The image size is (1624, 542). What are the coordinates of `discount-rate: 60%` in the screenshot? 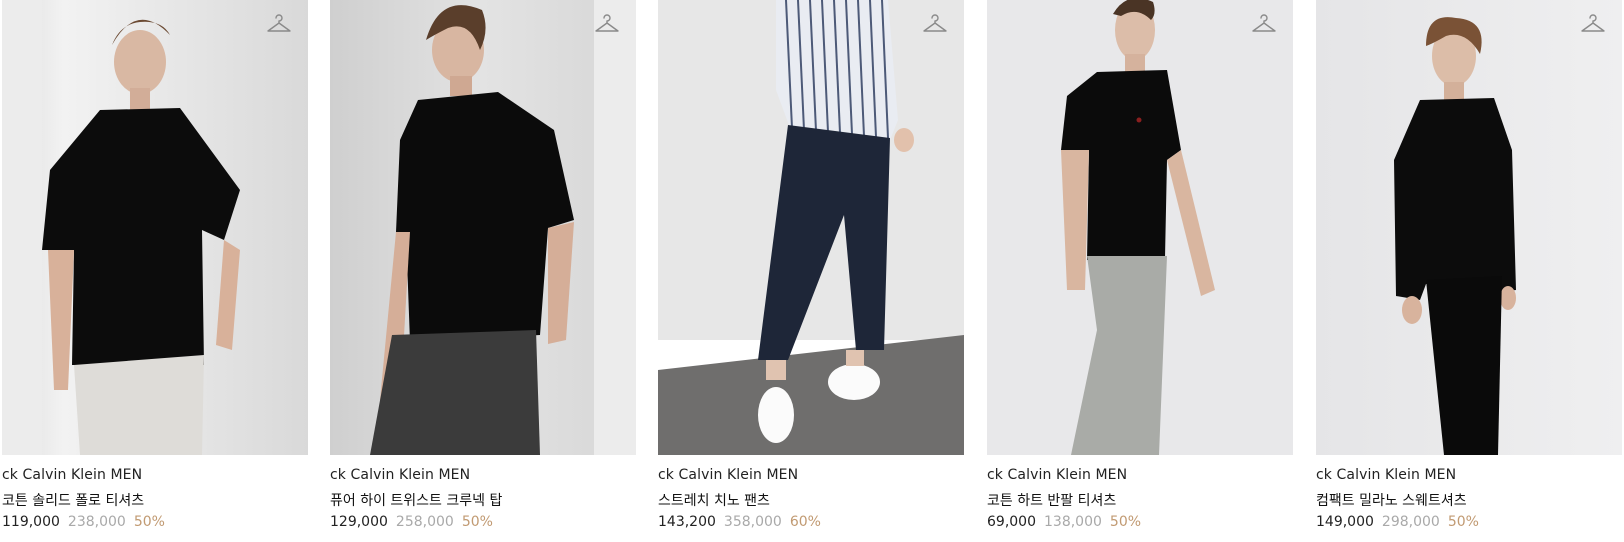 It's located at (805, 522).